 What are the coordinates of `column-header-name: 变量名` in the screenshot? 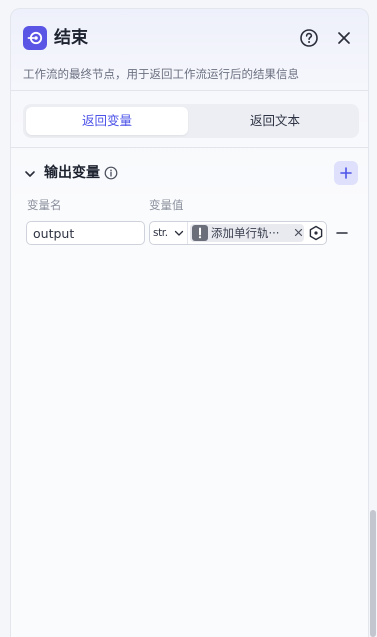 It's located at (44, 205).